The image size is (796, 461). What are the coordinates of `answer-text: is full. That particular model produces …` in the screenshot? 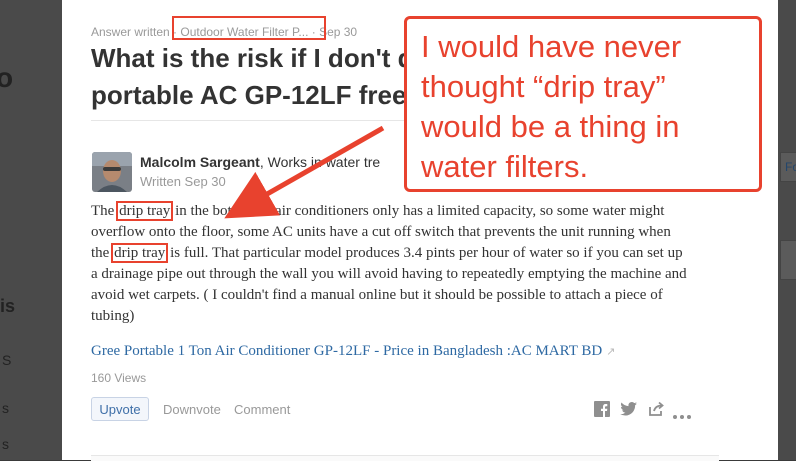 It's located at (389, 284).